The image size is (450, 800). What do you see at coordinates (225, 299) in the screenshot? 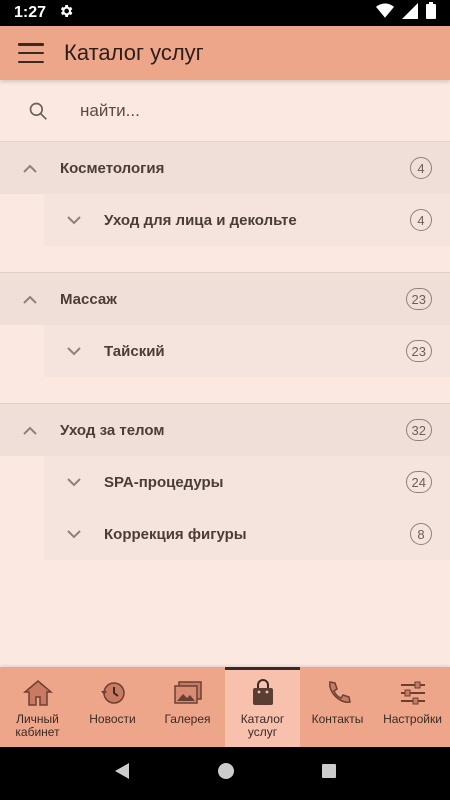
I see `group-header-massage: Массаж 23` at bounding box center [225, 299].